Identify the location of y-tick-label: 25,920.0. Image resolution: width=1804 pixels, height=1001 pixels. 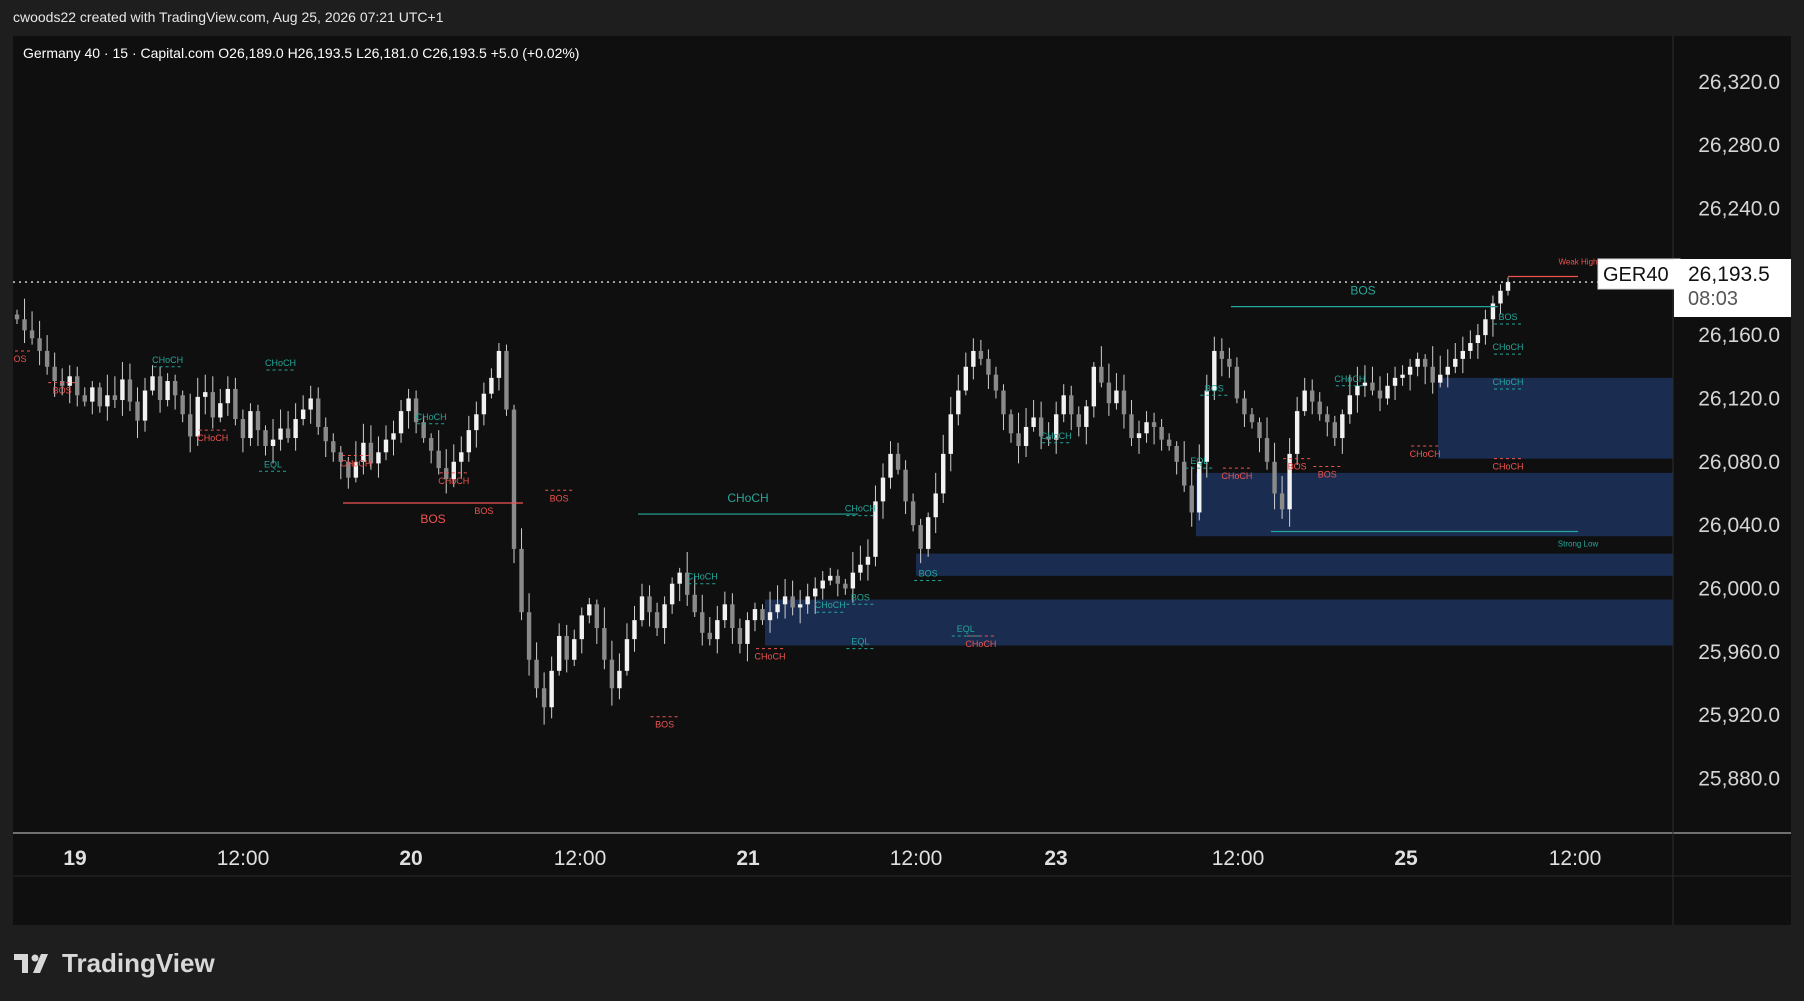
(1739, 715).